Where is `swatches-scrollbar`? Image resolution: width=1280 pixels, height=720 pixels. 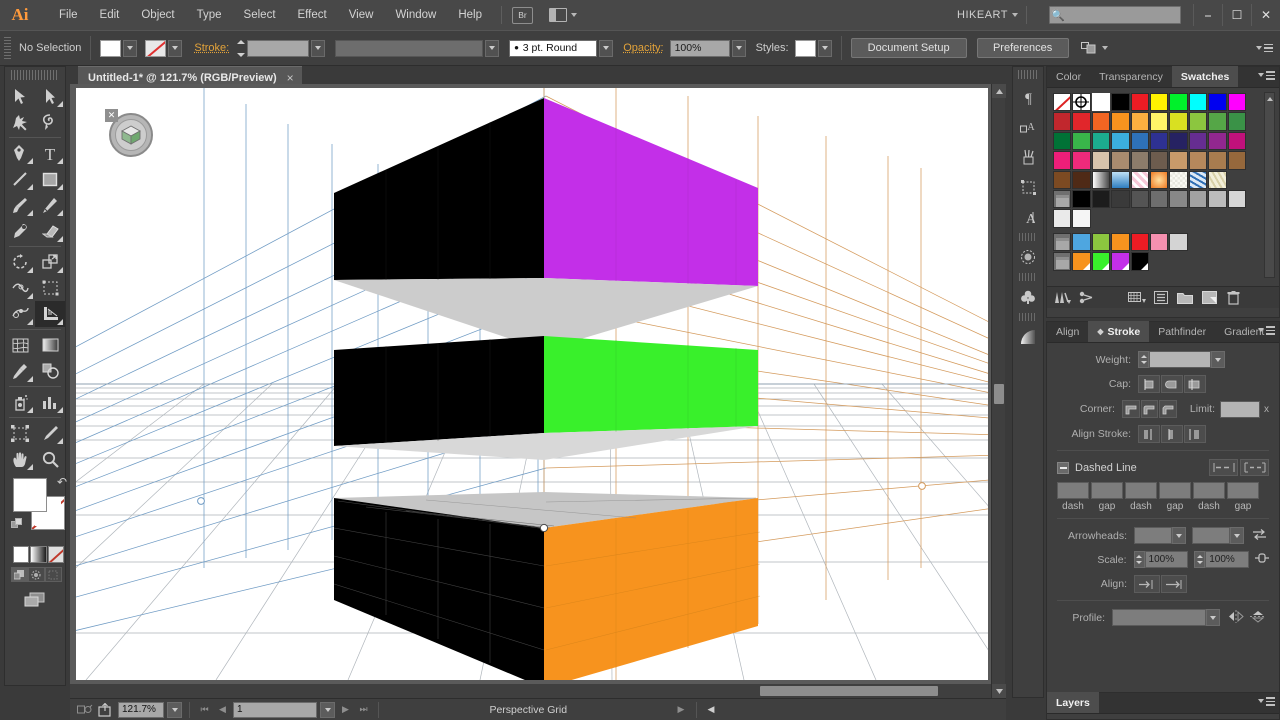
swatches-scrollbar is located at coordinates (1269, 185).